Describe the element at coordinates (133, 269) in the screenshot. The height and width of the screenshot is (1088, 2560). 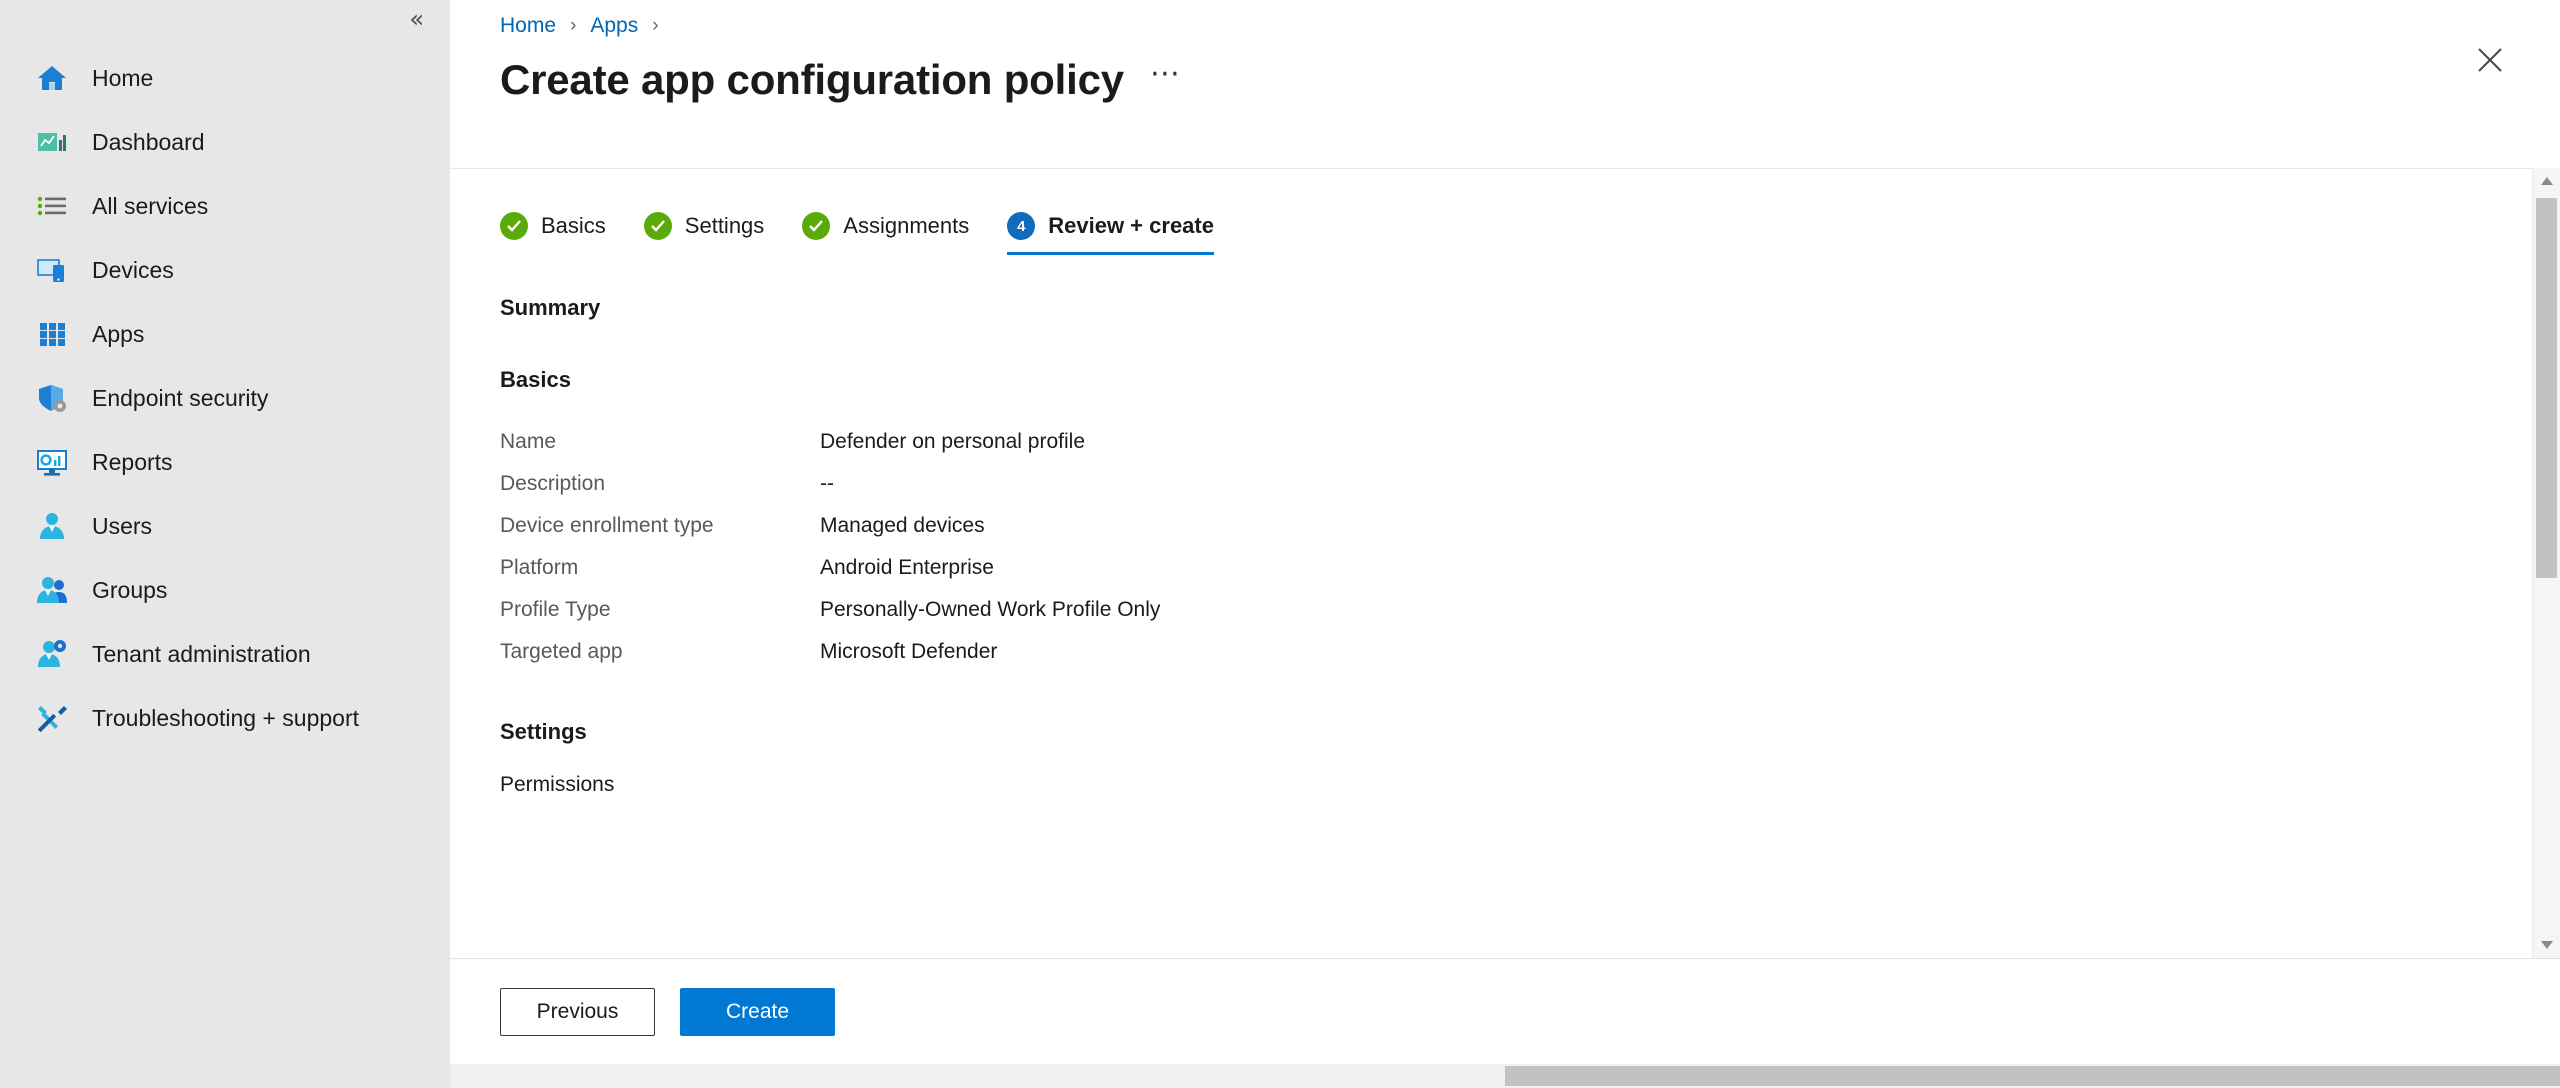
I see `sidebar-item-label: Devices` at that location.